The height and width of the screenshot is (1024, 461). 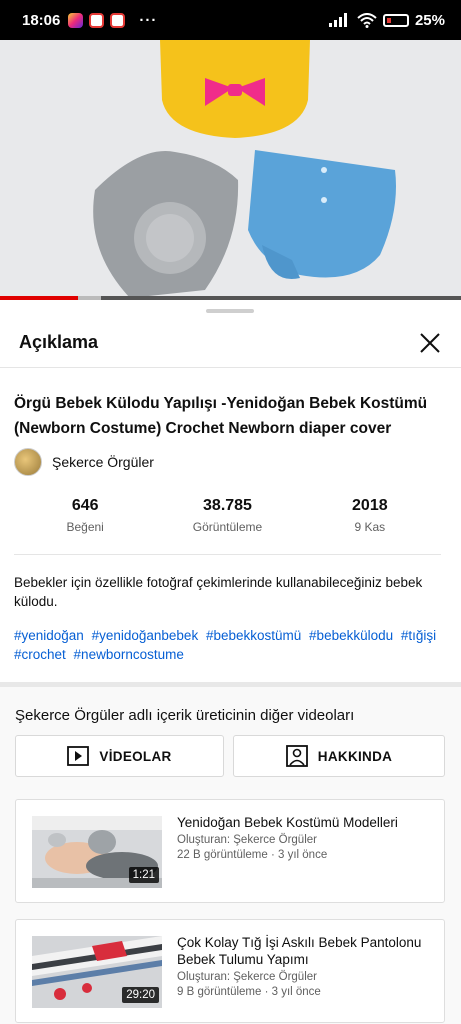 I want to click on videos-button: VİDEOLAR, so click(x=119, y=756).